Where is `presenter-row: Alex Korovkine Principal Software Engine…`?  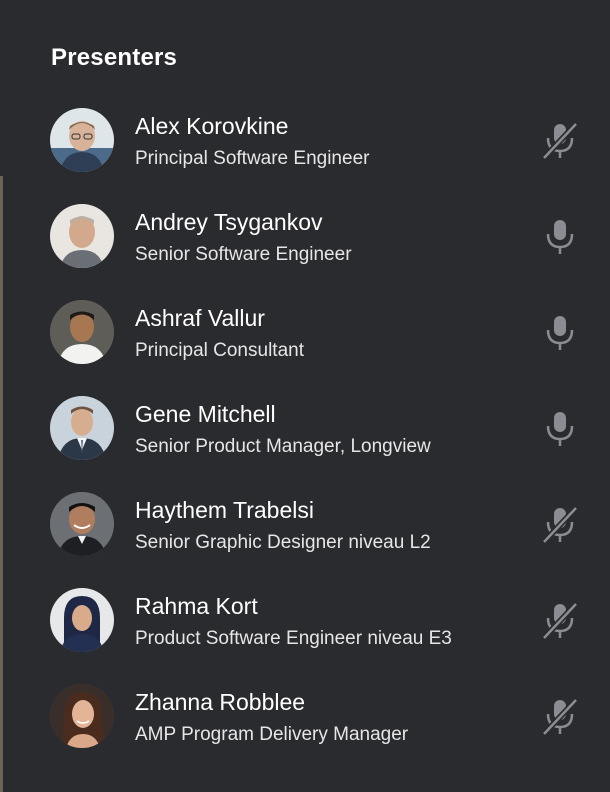
presenter-row: Alex Korovkine Principal Software Engine… is located at coordinates (305, 144).